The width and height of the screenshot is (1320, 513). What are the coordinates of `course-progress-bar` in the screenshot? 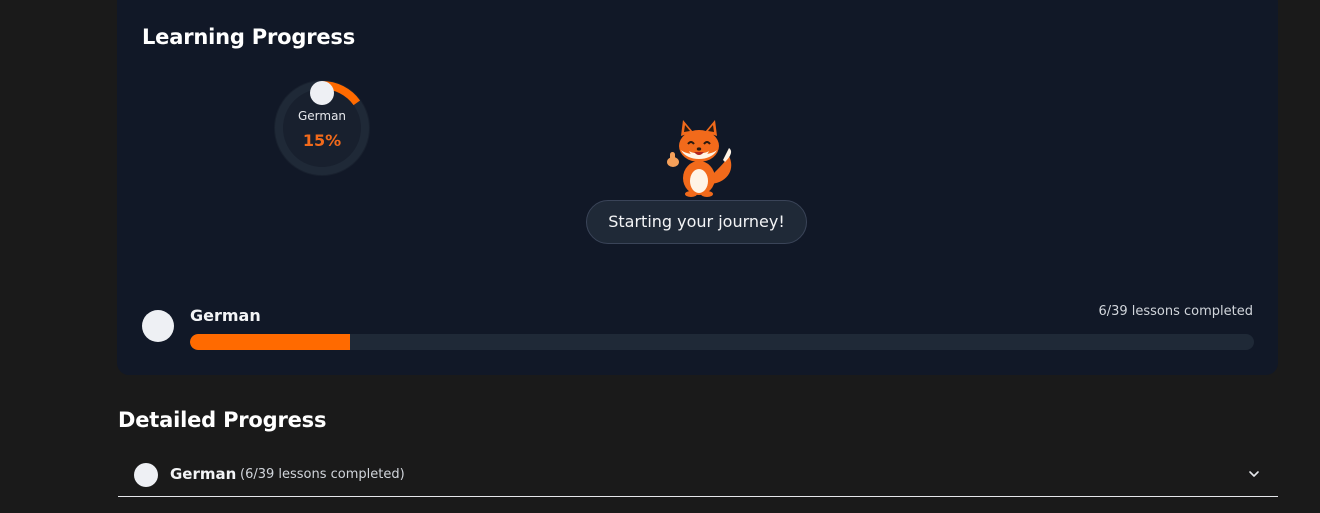 It's located at (722, 342).